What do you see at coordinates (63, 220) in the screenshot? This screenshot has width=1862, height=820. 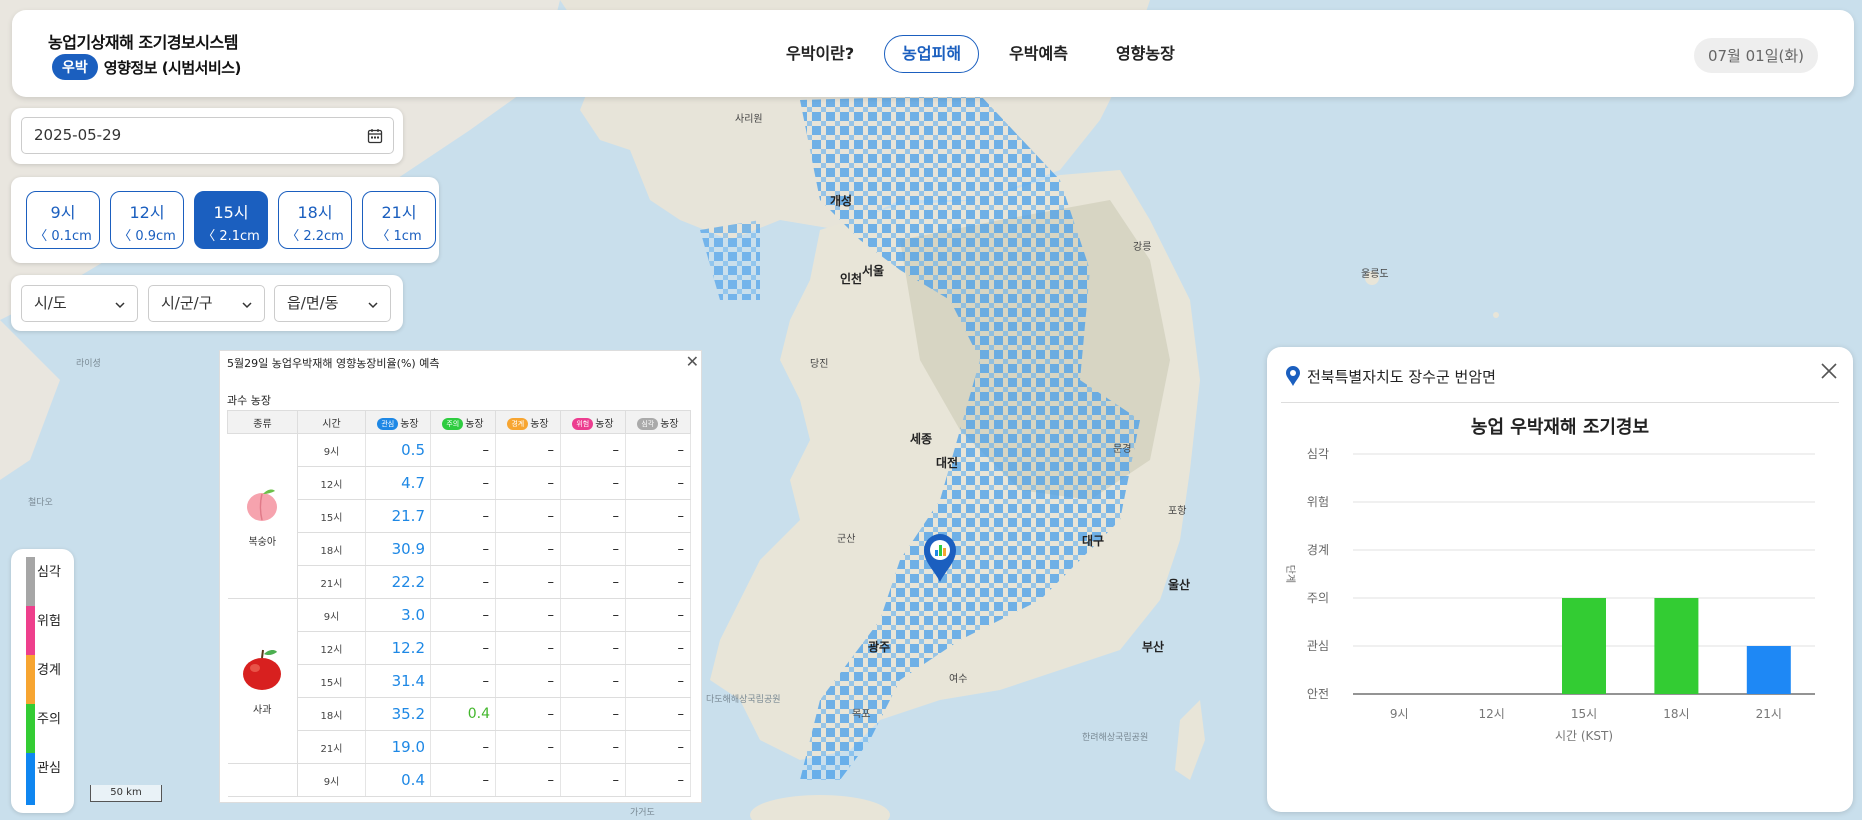 I see `time-button-9: 9시 〈 0.1cm` at bounding box center [63, 220].